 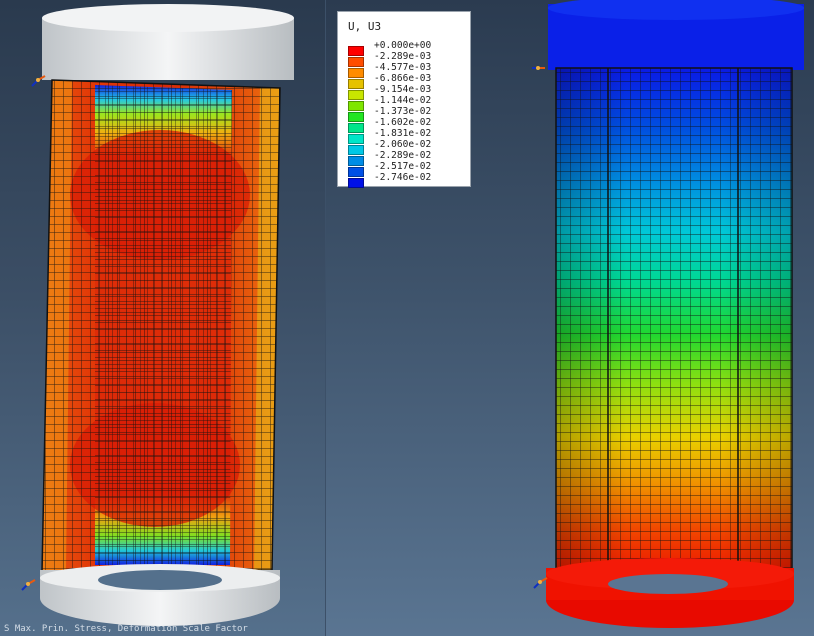 I want to click on legend-value-label: -2.060e-02, so click(x=403, y=144).